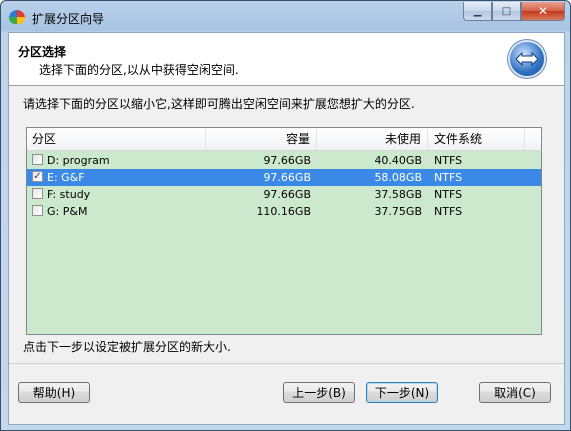 This screenshot has height=431, width=571. Describe the element at coordinates (398, 194) in the screenshot. I see `partition-free: 37.58GB` at that location.